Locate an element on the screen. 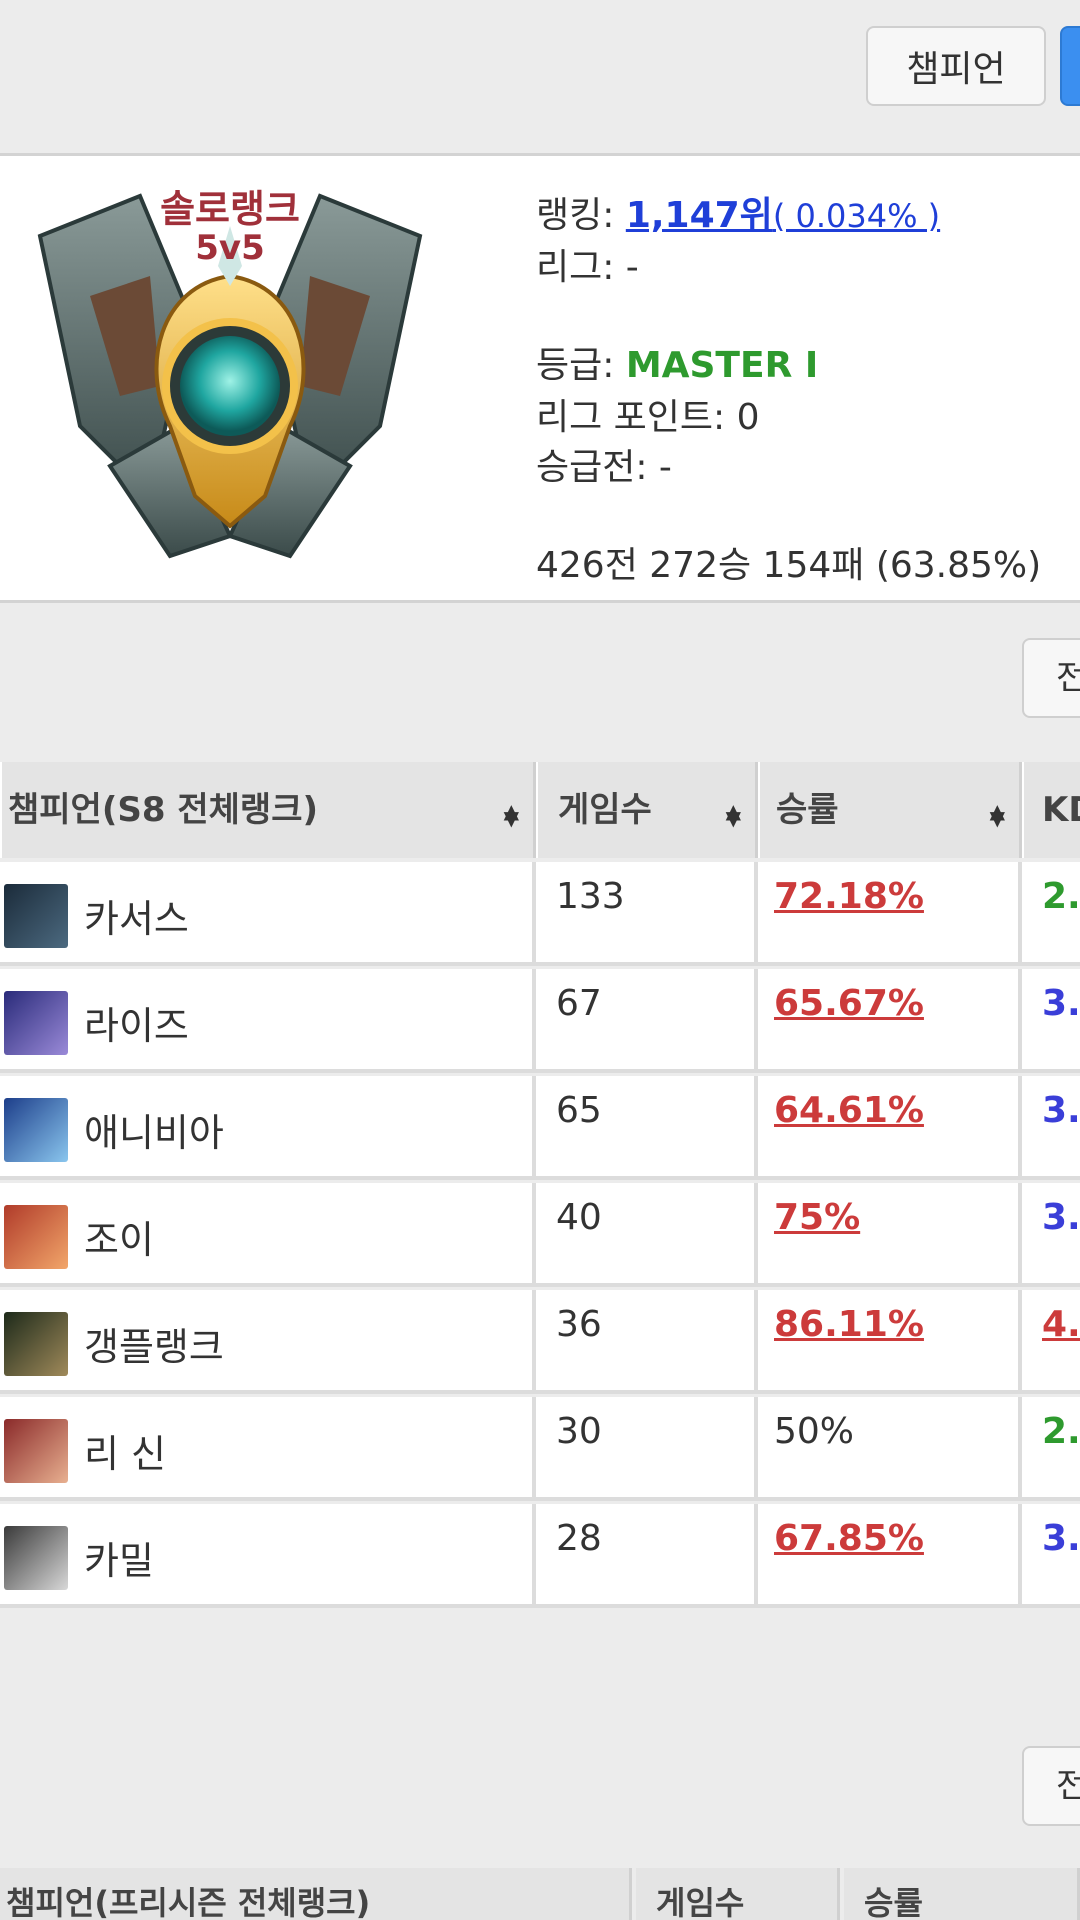  champion-cell: 카밀 is located at coordinates (268, 1554).